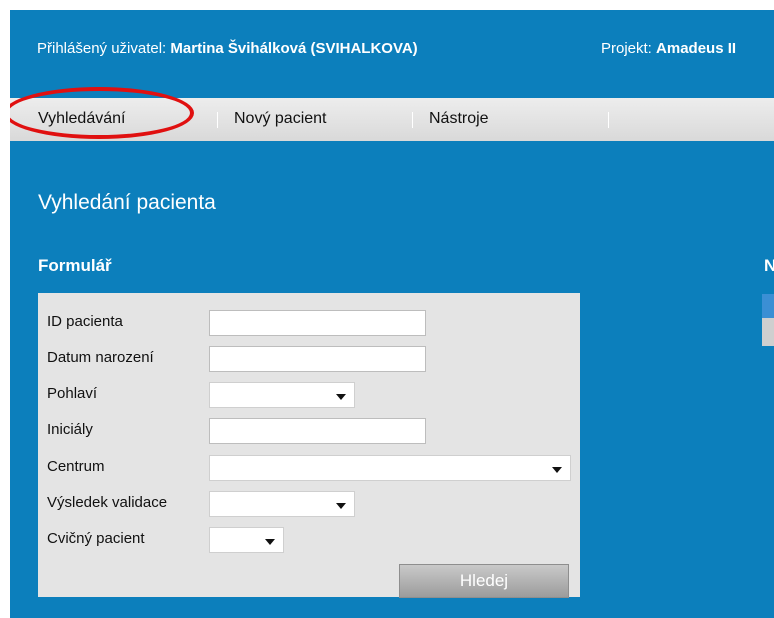  I want to click on project-name: Amadeus II, so click(696, 48).